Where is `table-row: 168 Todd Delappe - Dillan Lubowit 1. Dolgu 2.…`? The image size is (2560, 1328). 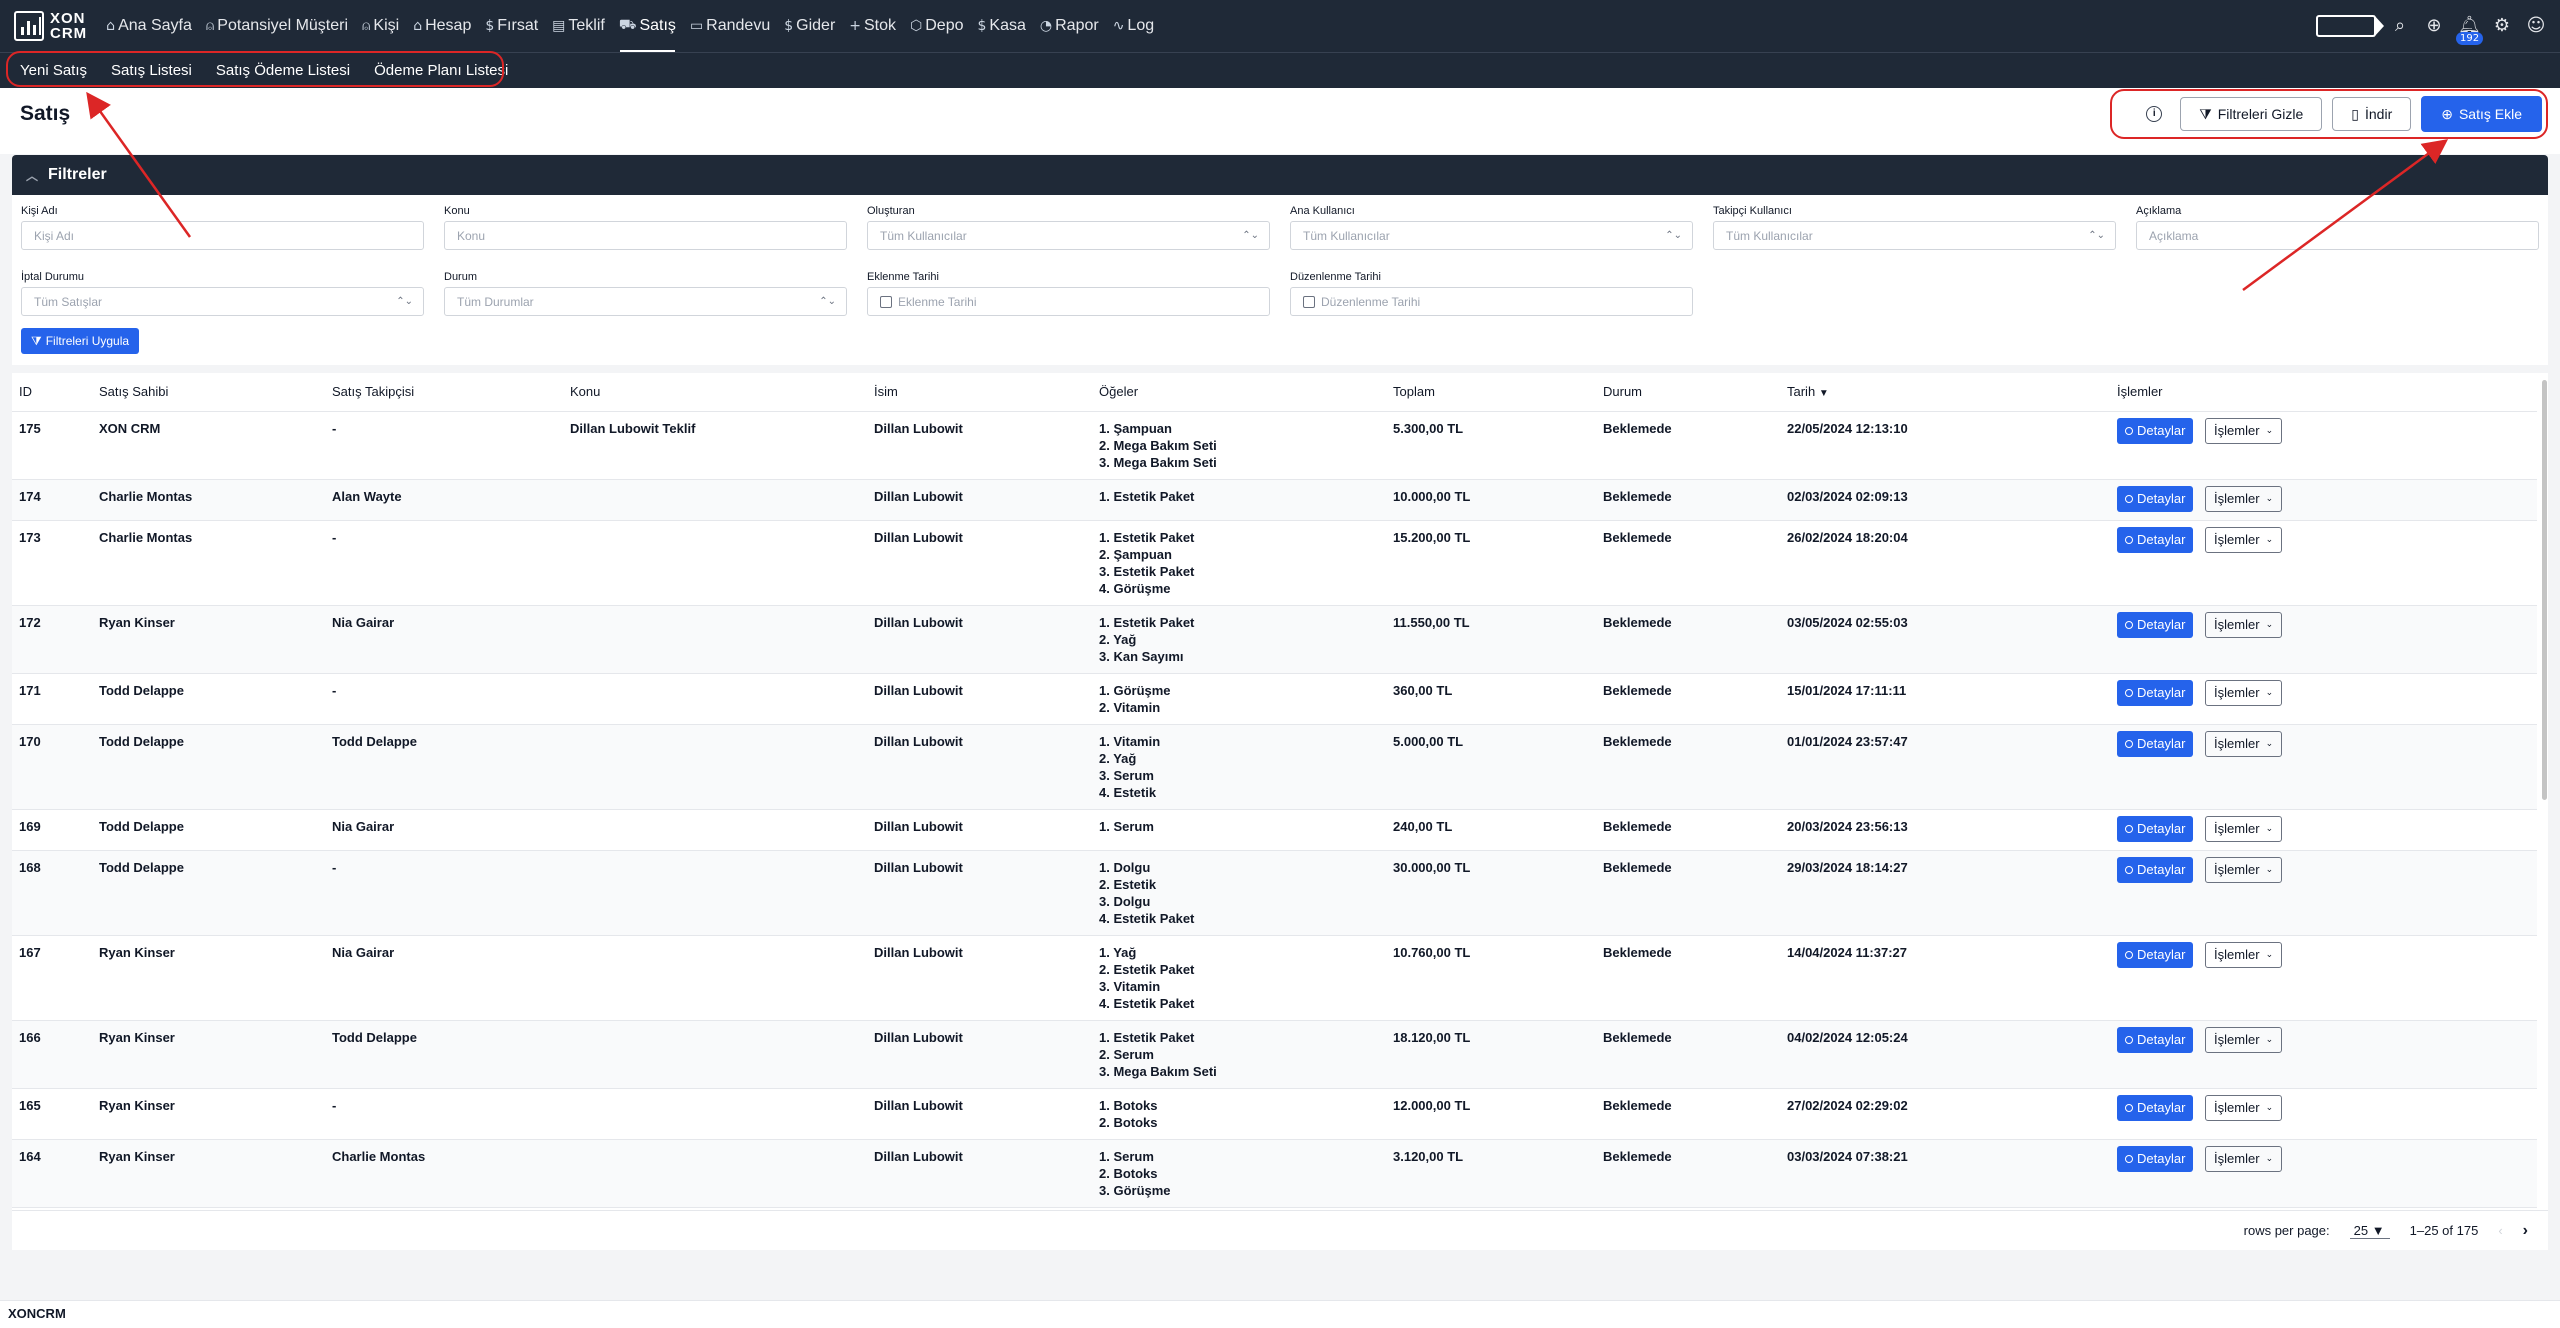 table-row: 168 Todd Delappe - Dillan Lubowit 1. Dolgu 2.… is located at coordinates (1274, 893).